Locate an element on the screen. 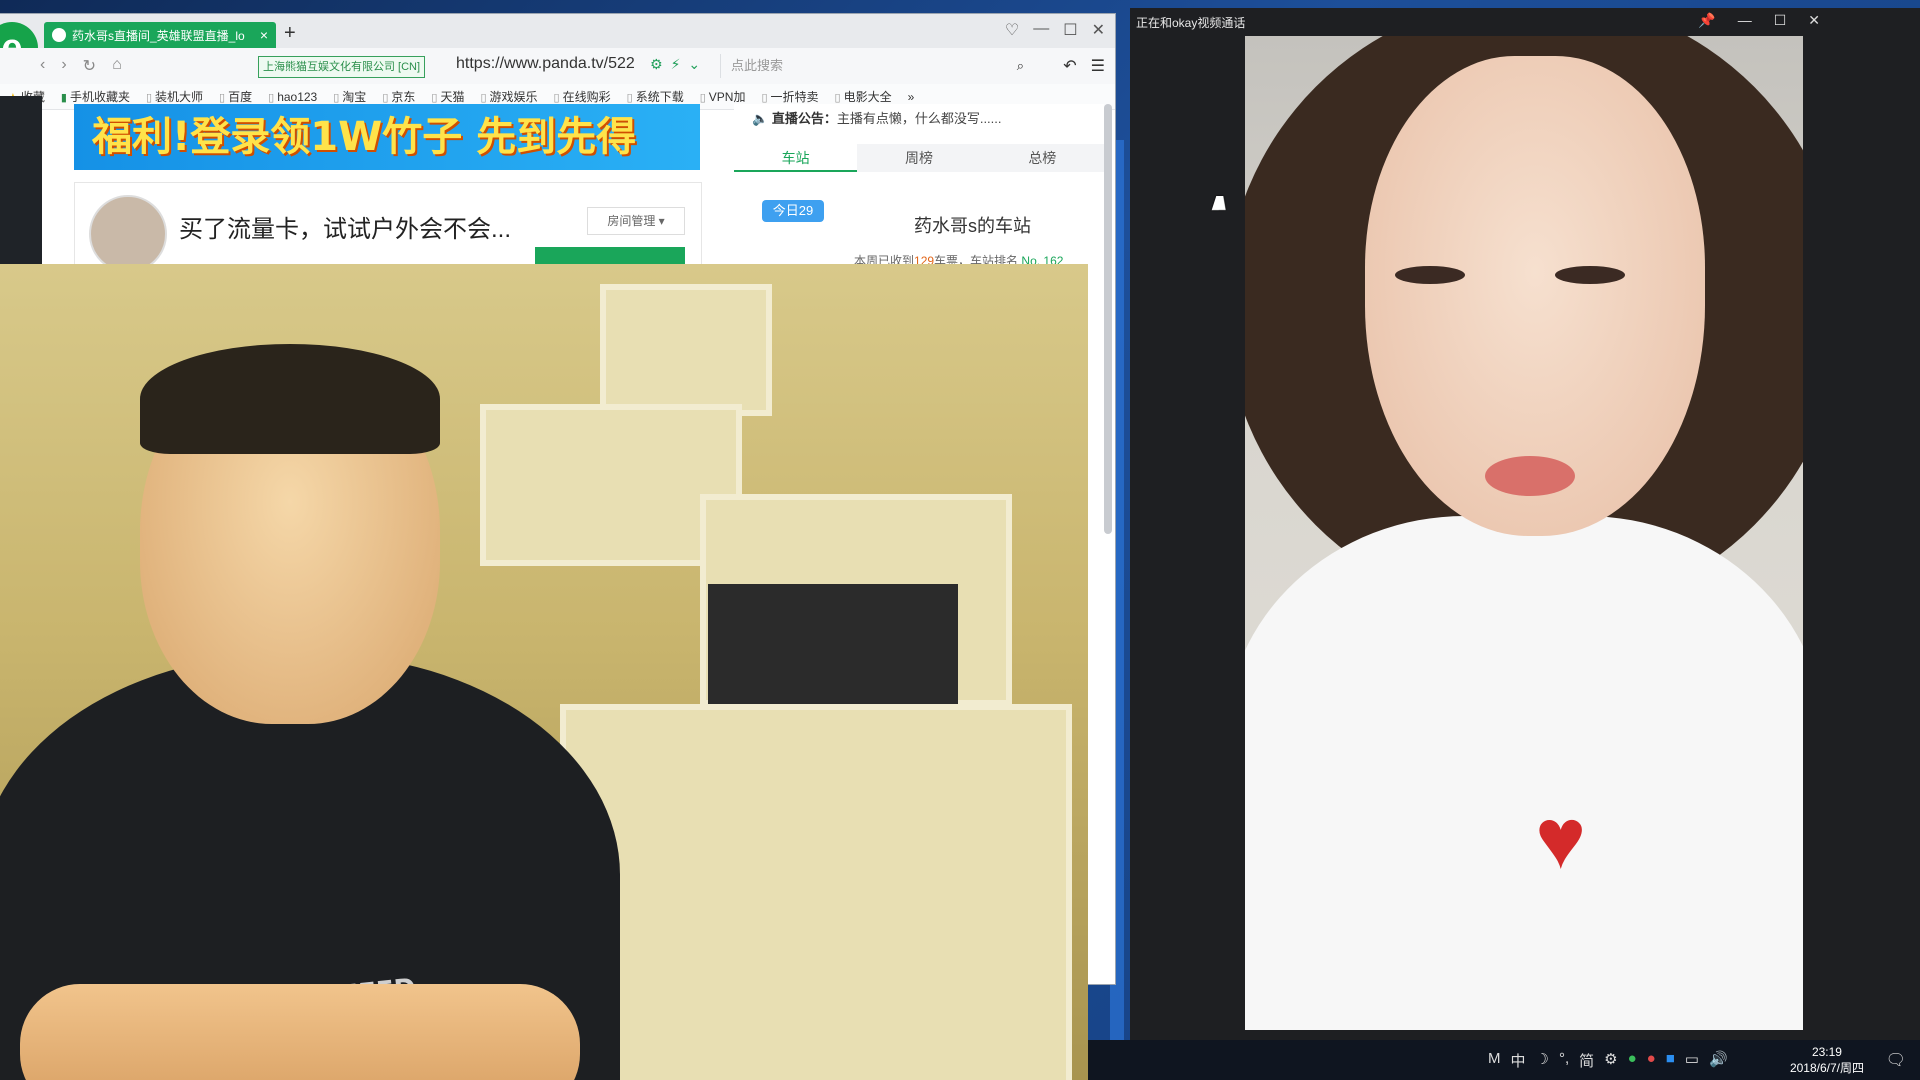 The height and width of the screenshot is (1080, 1920). bookmark-item: 一折特卖 is located at coordinates (790, 96).